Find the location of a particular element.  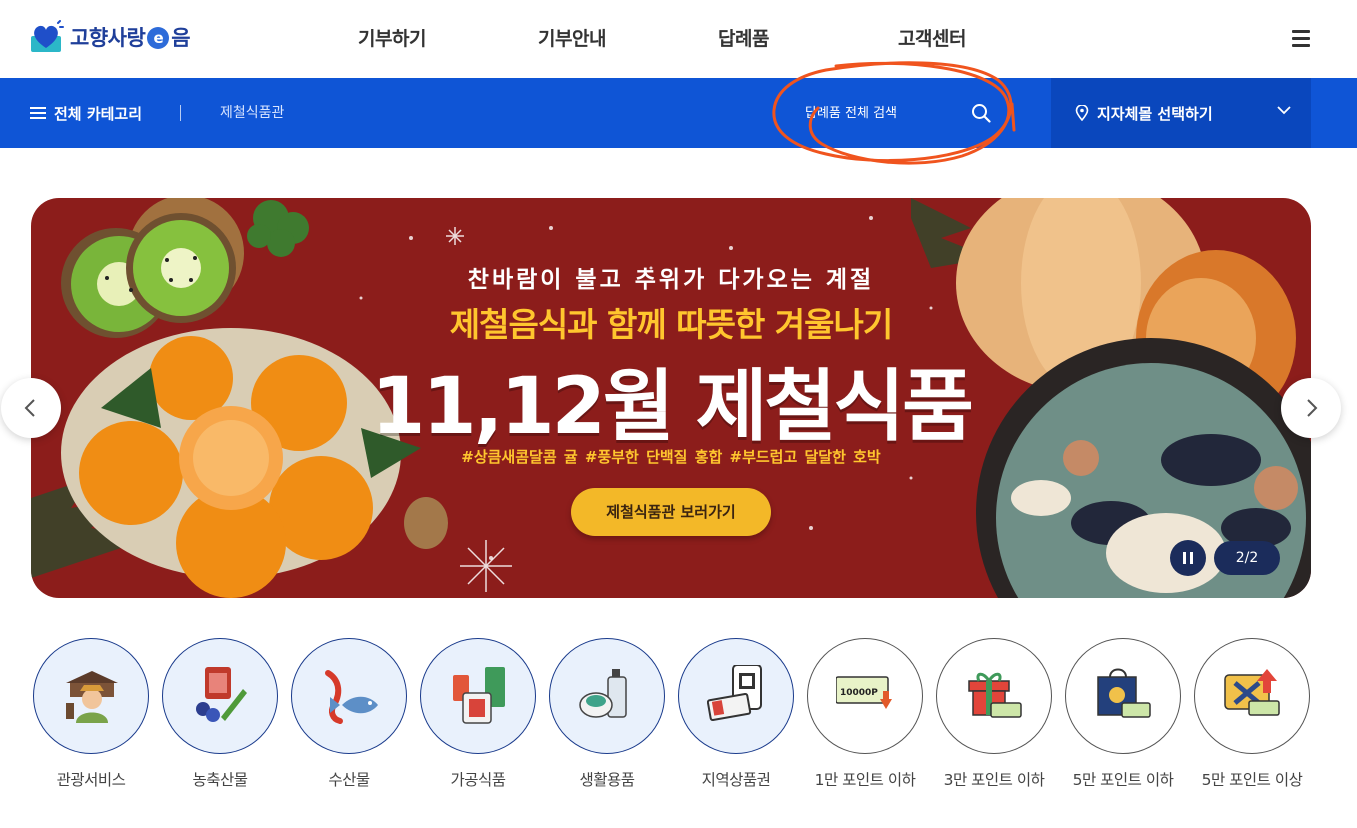

category-under-30000-points: 3만 포인트 이하 is located at coordinates (994, 714).